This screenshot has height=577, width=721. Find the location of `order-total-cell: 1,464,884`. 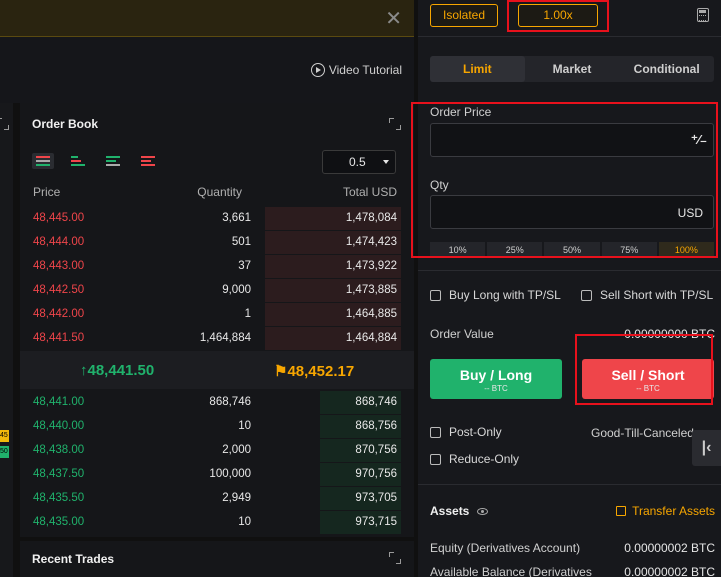

order-total-cell: 1,464,884 is located at coordinates (371, 338).